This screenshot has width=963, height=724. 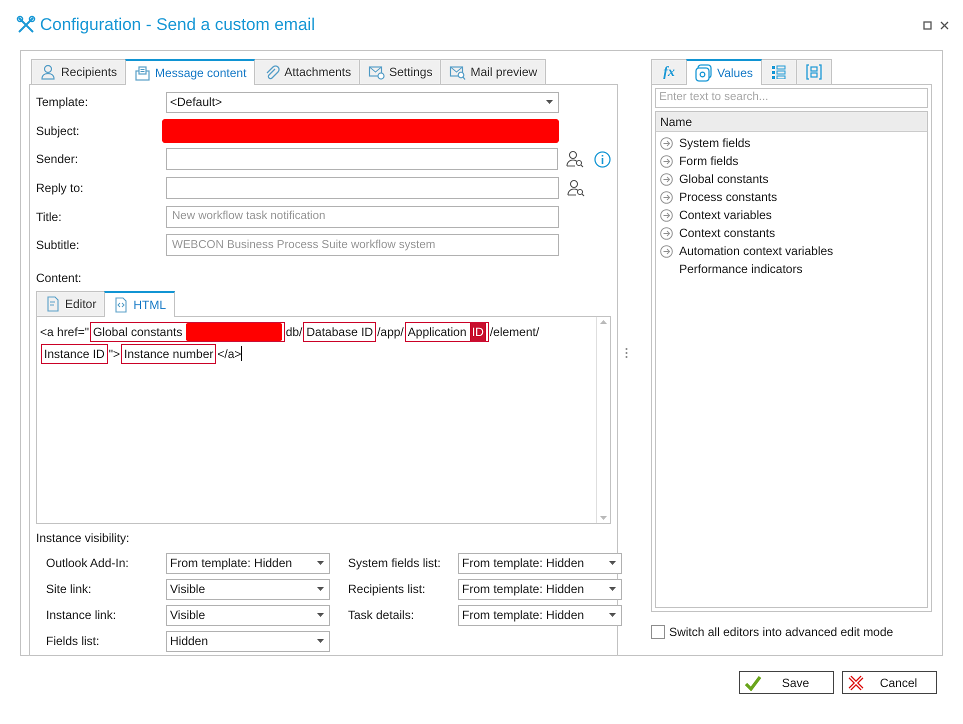 I want to click on field-label: Subject:, so click(x=58, y=131).